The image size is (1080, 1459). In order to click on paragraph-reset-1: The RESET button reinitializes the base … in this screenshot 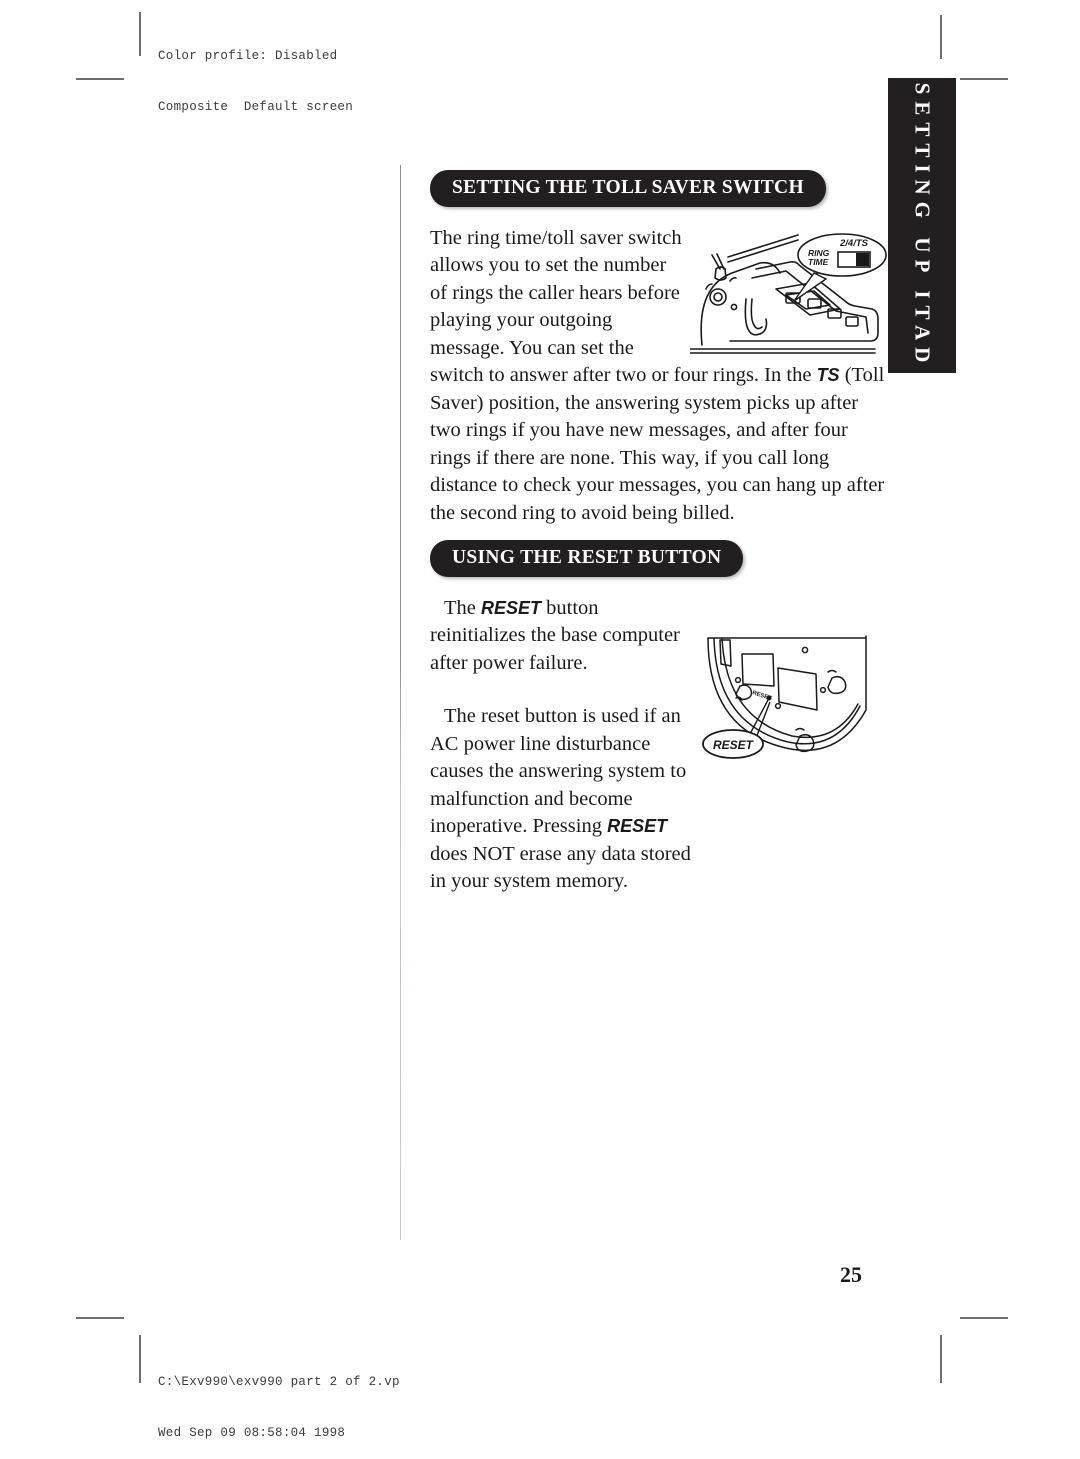, I will do `click(561, 636)`.